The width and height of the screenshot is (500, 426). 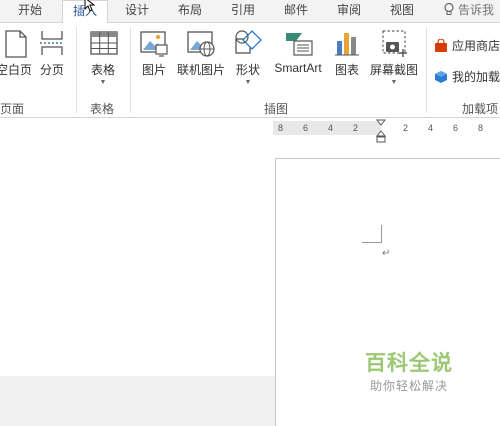 I want to click on tell-me-search: 告诉我, so click(x=468, y=11).